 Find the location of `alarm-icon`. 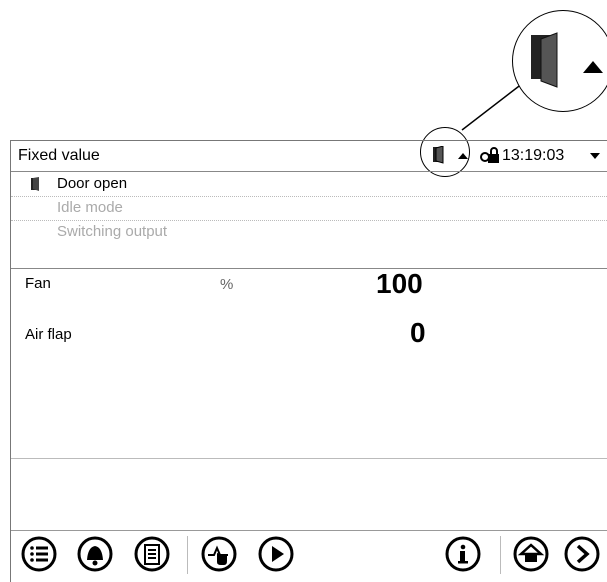

alarm-icon is located at coordinates (95, 554).